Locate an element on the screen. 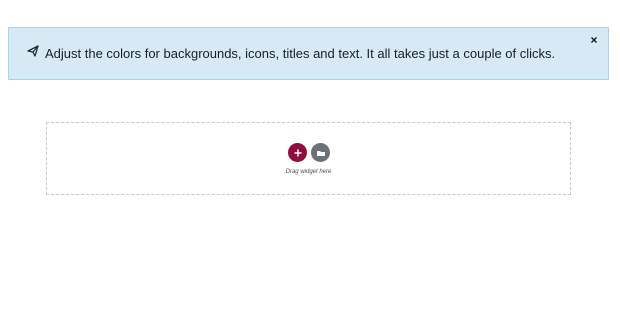  add-template-button is located at coordinates (320, 152).